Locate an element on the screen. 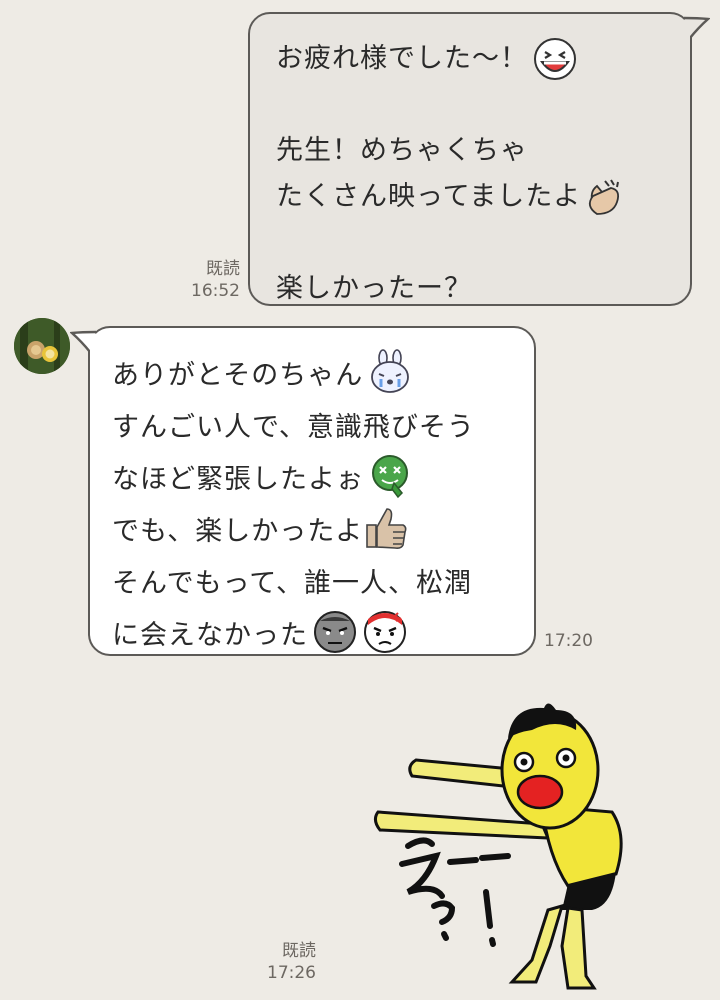 The height and width of the screenshot is (1000, 720). message-line: なほど緊張したよぉ is located at coordinates (293, 476).